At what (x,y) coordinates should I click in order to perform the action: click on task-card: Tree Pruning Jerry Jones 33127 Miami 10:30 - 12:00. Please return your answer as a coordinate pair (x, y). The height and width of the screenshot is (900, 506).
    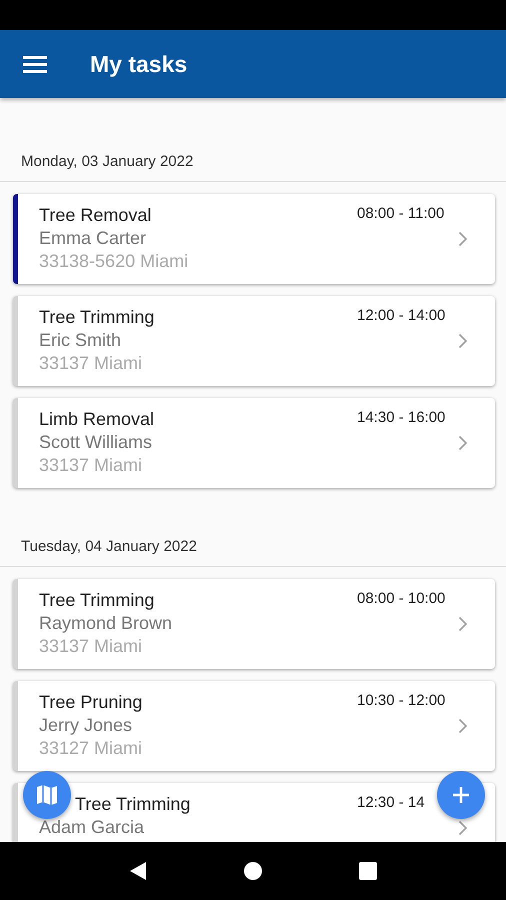
    Looking at the image, I should click on (254, 726).